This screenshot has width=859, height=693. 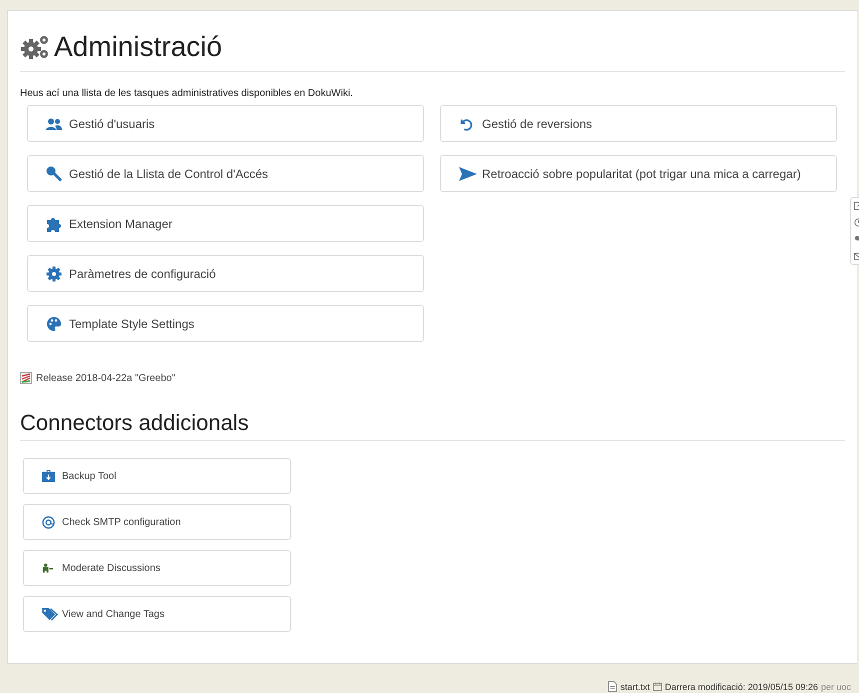 What do you see at coordinates (157, 568) in the screenshot?
I see `plugin-link: Moderate Discussions` at bounding box center [157, 568].